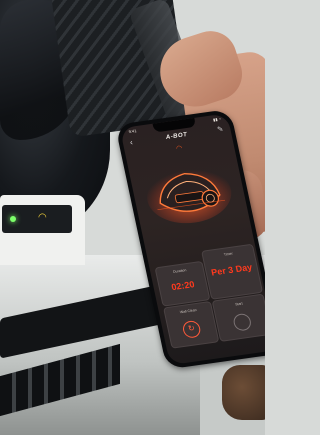 This screenshot has height=435, width=320. I want to click on wall-clean-icon: ↻, so click(191, 329).